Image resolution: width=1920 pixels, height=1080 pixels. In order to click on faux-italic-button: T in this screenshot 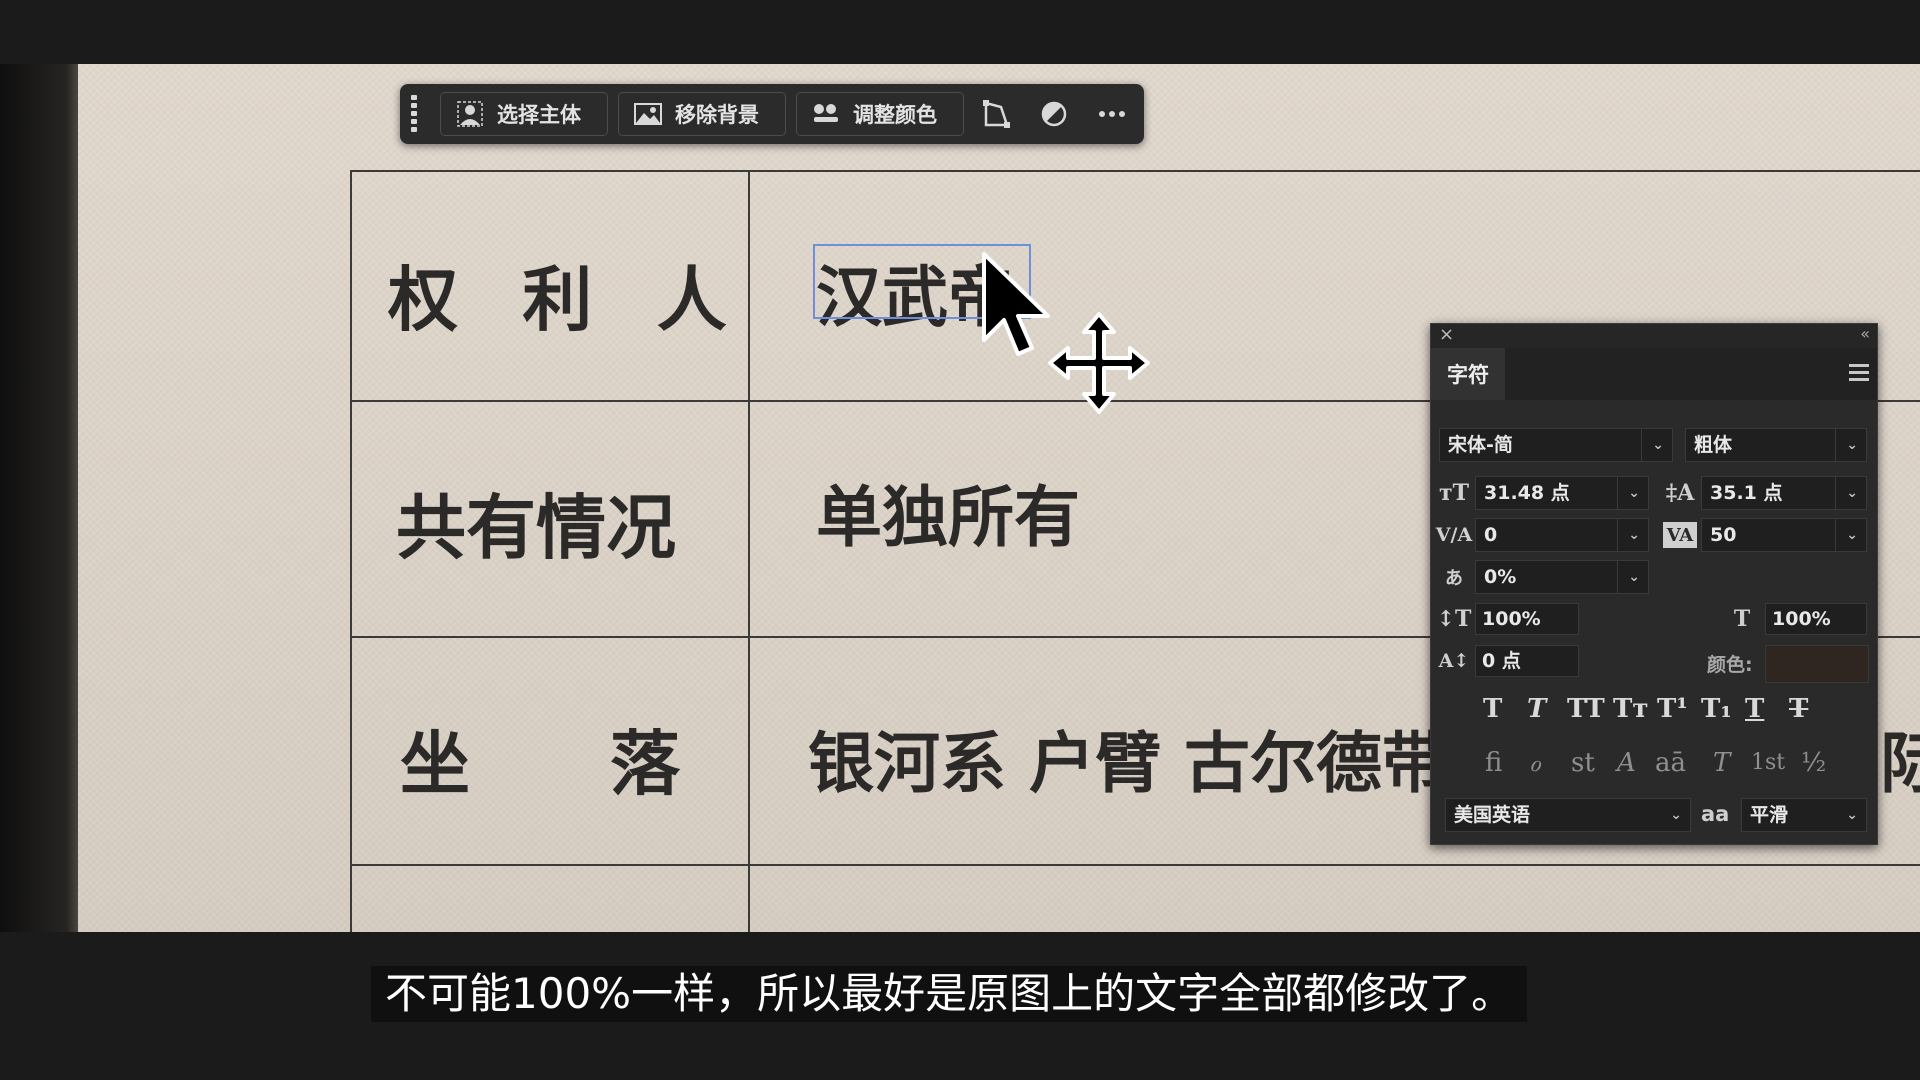, I will do `click(1536, 709)`.